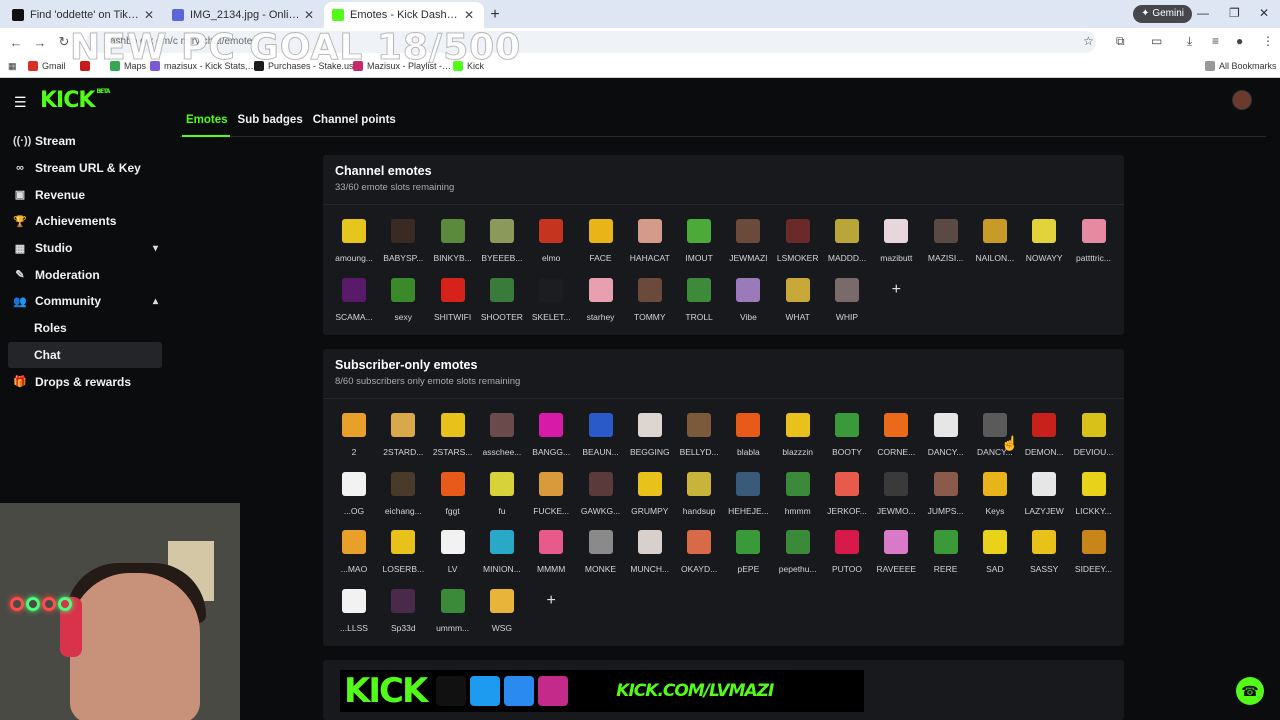 This screenshot has width=1280, height=720. I want to click on sidebar-item-community: 👥 Community ▴, so click(85, 301).